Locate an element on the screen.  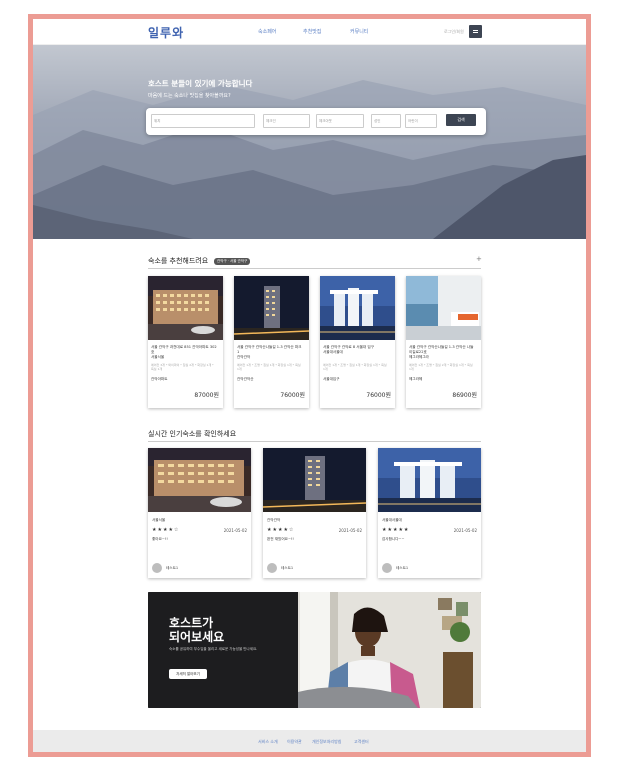
footer-link-support: 고객센터 is located at coordinates (361, 742).